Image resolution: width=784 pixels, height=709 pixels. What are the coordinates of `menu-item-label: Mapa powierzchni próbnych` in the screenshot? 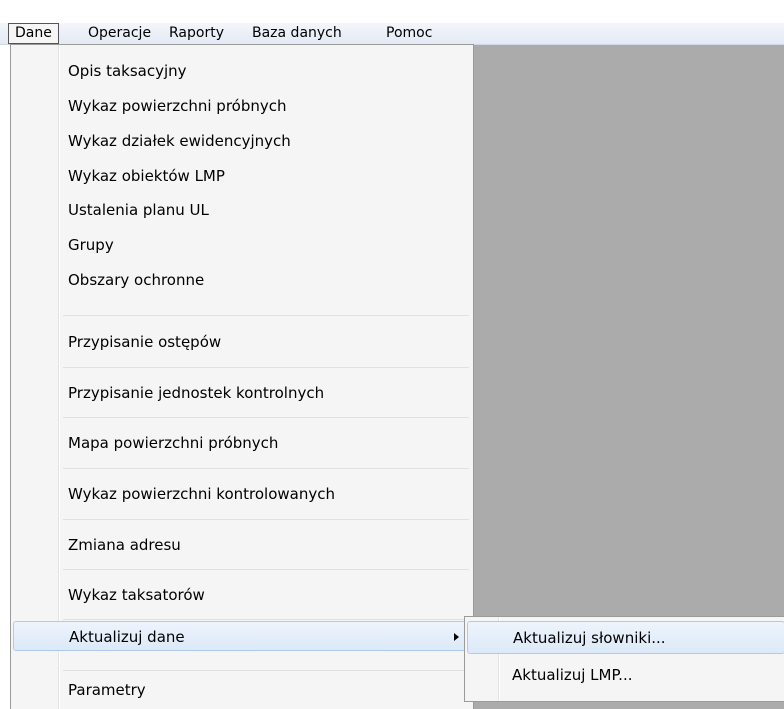 It's located at (173, 443).